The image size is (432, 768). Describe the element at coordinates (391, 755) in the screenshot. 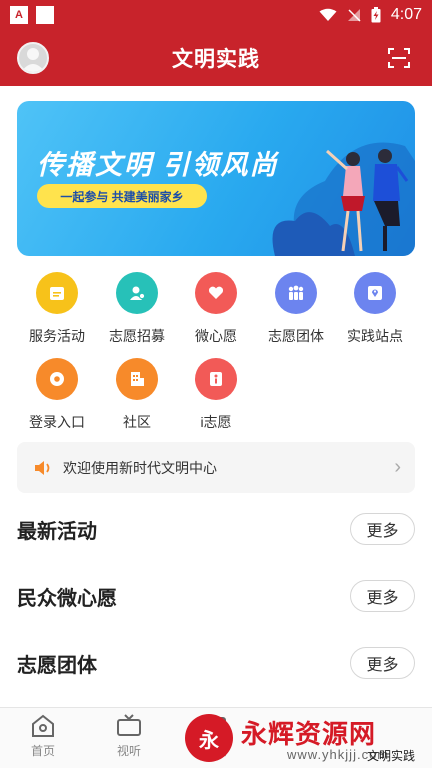

I see `tab-practice-label: 文明实践` at that location.